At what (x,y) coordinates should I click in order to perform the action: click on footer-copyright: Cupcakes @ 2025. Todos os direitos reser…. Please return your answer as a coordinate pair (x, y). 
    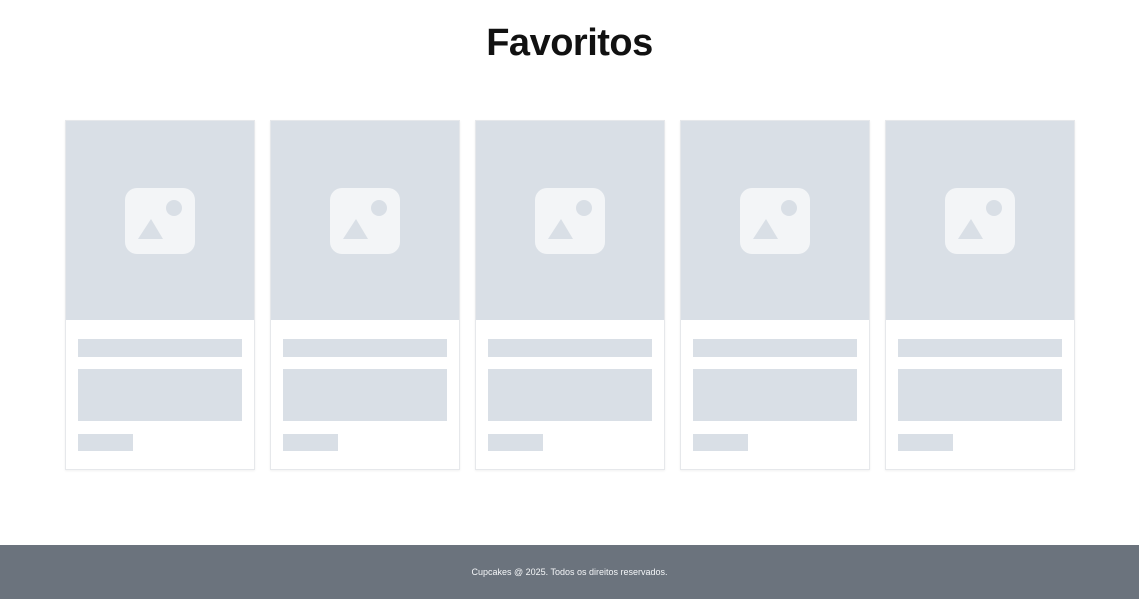
    Looking at the image, I should click on (569, 572).